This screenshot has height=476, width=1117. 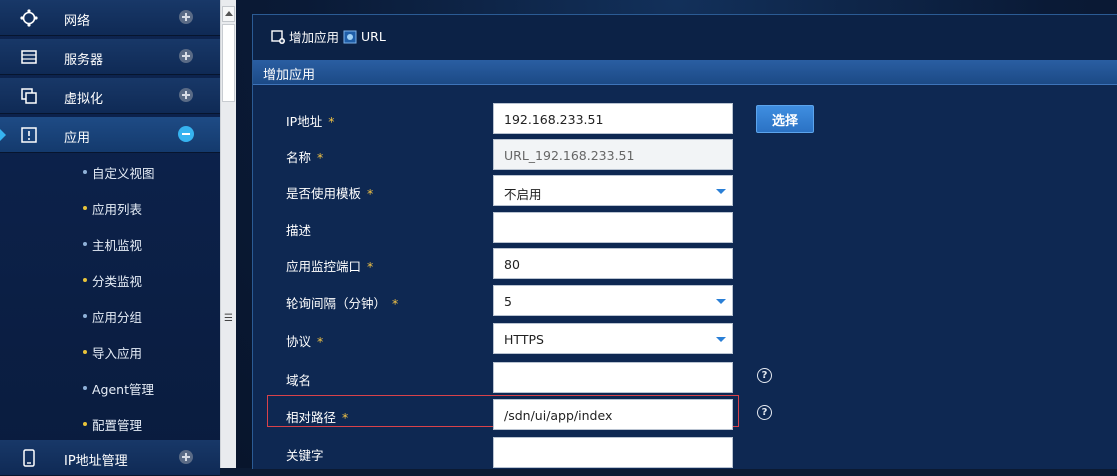 I want to click on breadcrumb-bar: 增加应用 URL, so click(x=685, y=35).